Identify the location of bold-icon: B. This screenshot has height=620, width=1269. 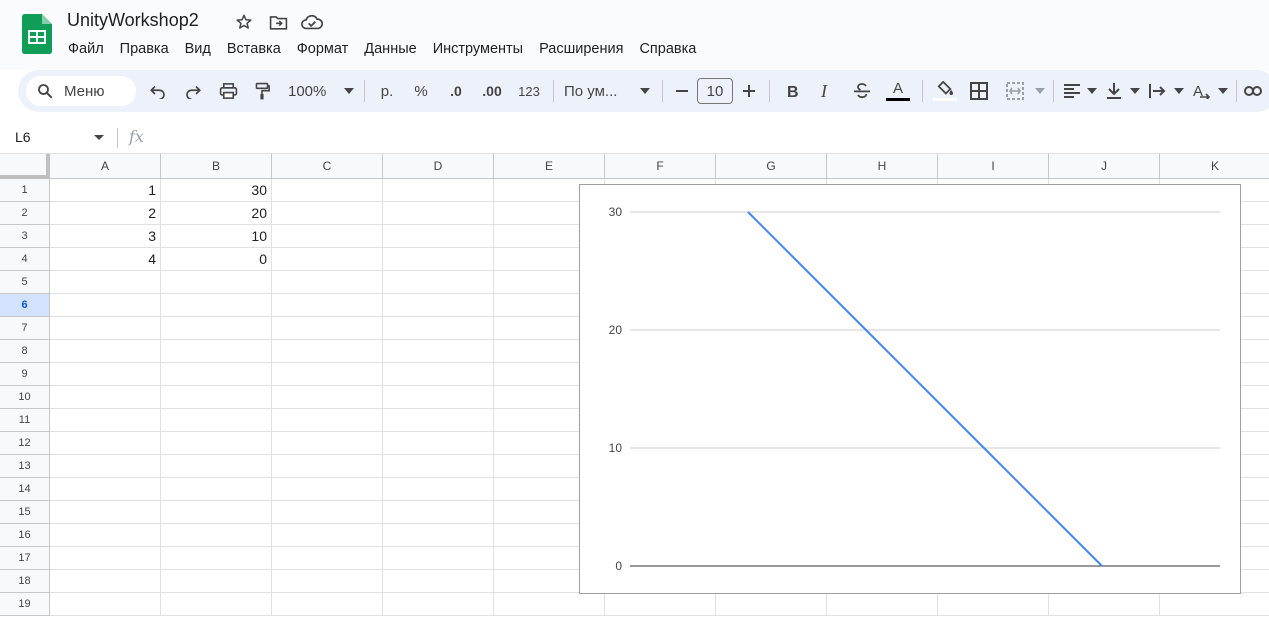
(793, 91).